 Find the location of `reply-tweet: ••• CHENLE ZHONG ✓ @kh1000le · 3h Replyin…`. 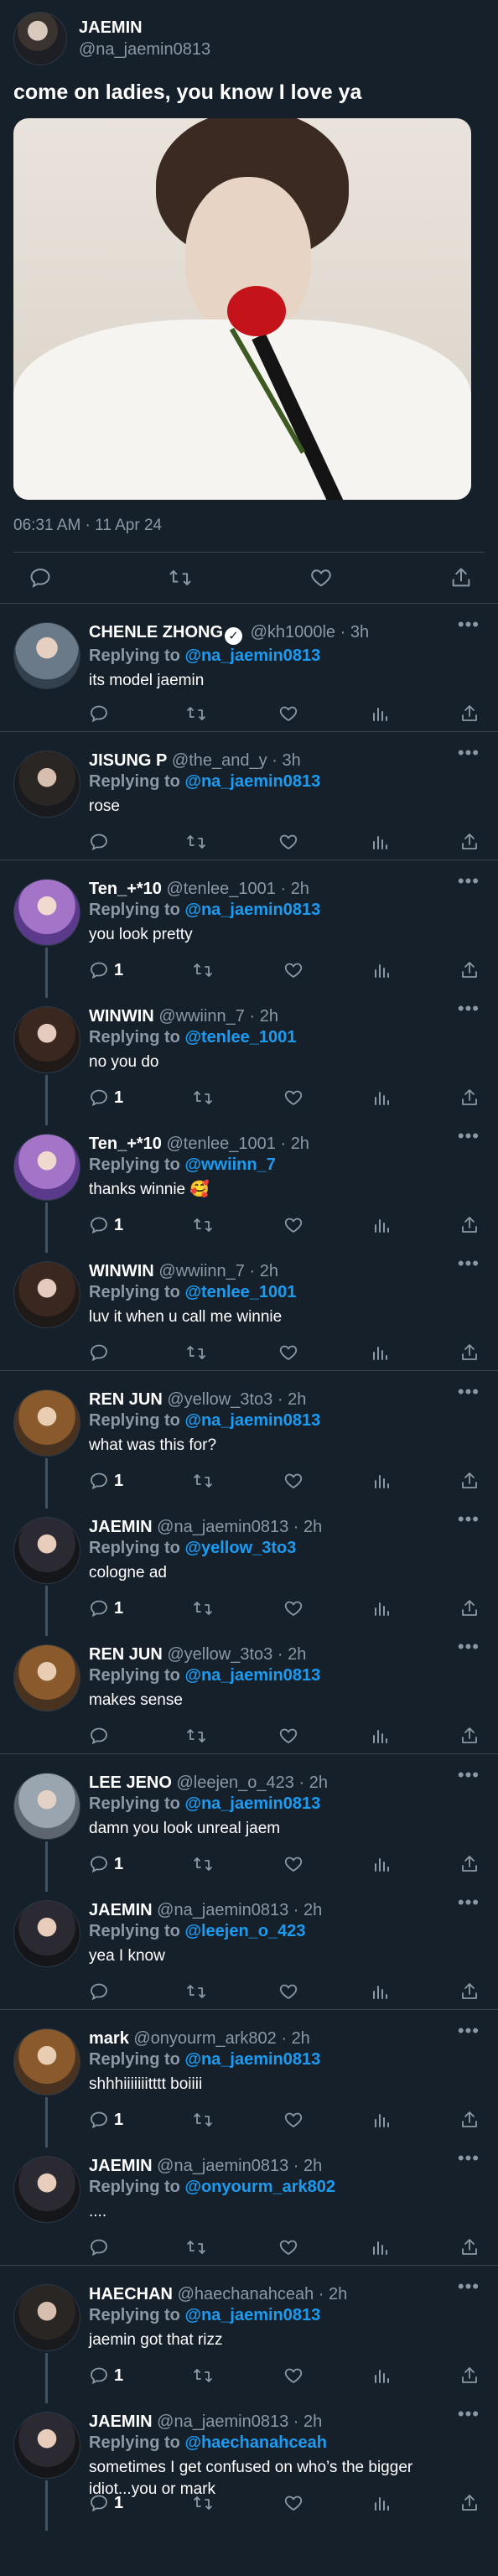

reply-tweet: ••• CHENLE ZHONG ✓ @kh1000le · 3h Replyin… is located at coordinates (249, 668).